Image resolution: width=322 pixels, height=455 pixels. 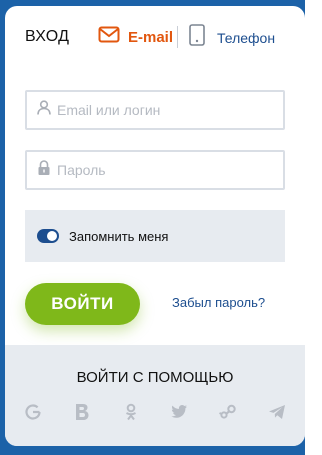 What do you see at coordinates (162, 110) in the screenshot?
I see `login-input` at bounding box center [162, 110].